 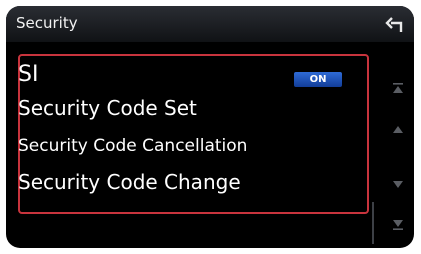 I want to click on list-item-label: Security Code Cancellation, so click(x=133, y=146).